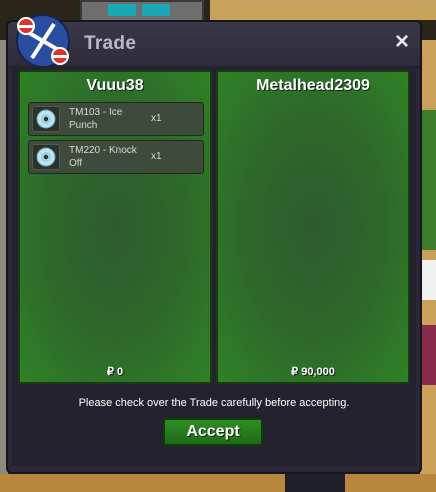  What do you see at coordinates (428, 266) in the screenshot?
I see `game-background-right` at bounding box center [428, 266].